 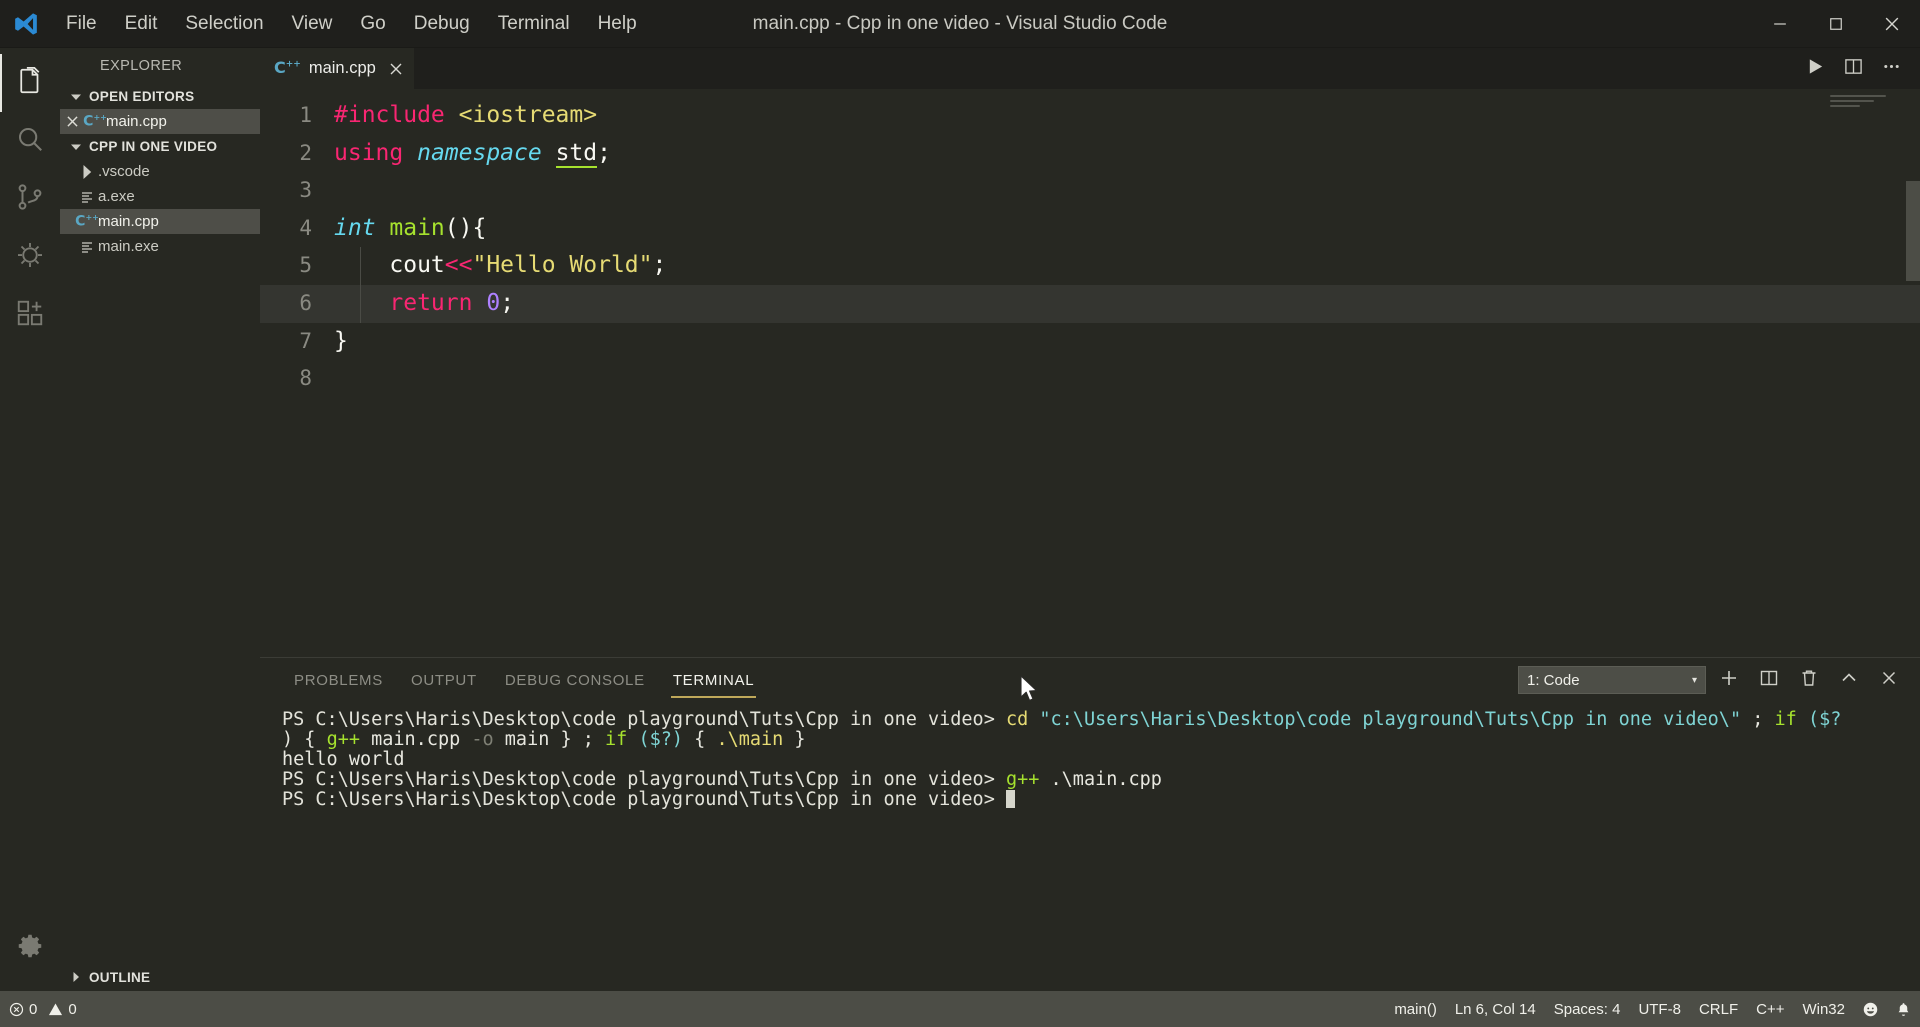 I want to click on ellipsis-icon, so click(x=1891, y=69).